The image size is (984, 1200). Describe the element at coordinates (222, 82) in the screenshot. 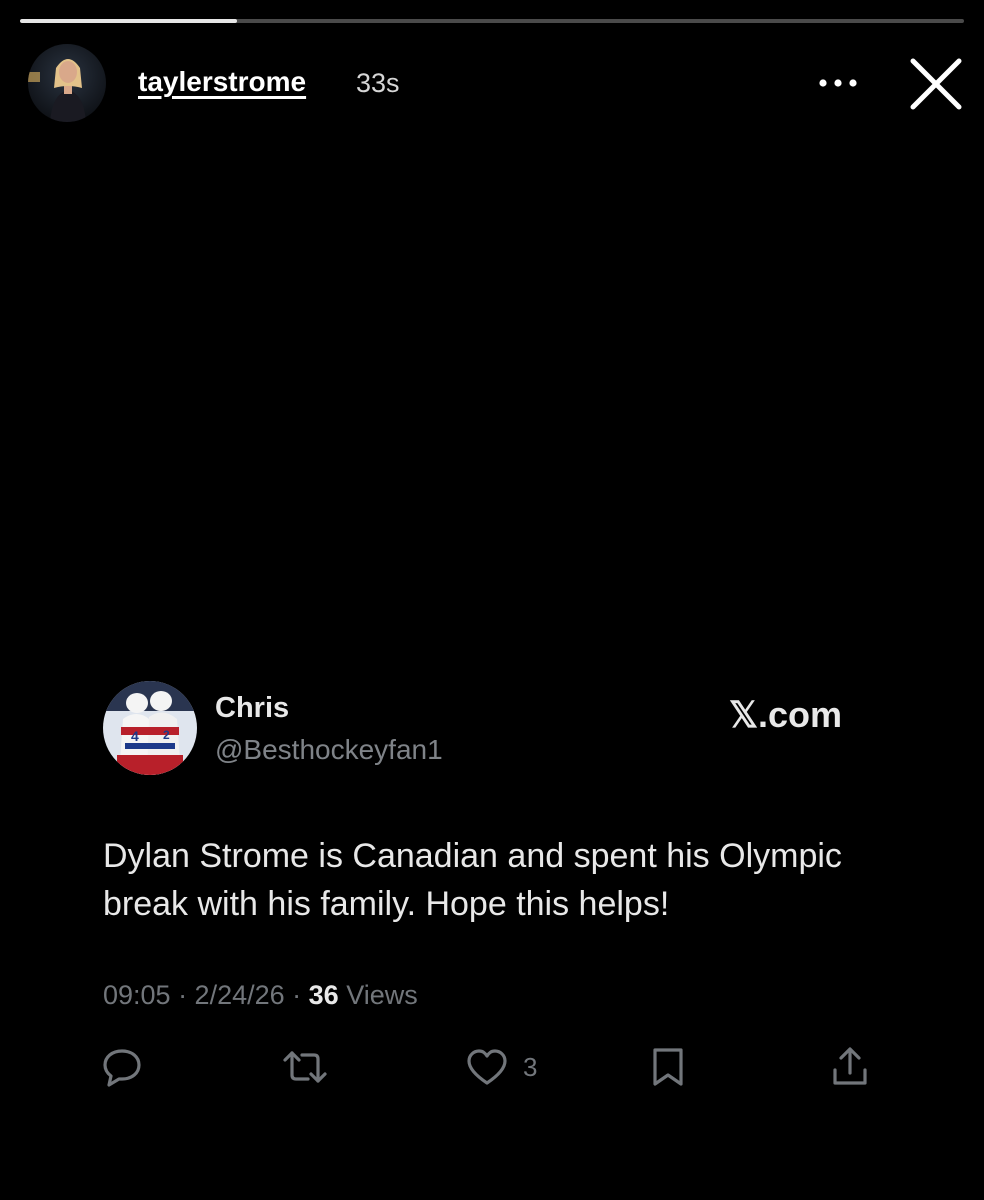

I see `story-username: taylerstrome` at that location.